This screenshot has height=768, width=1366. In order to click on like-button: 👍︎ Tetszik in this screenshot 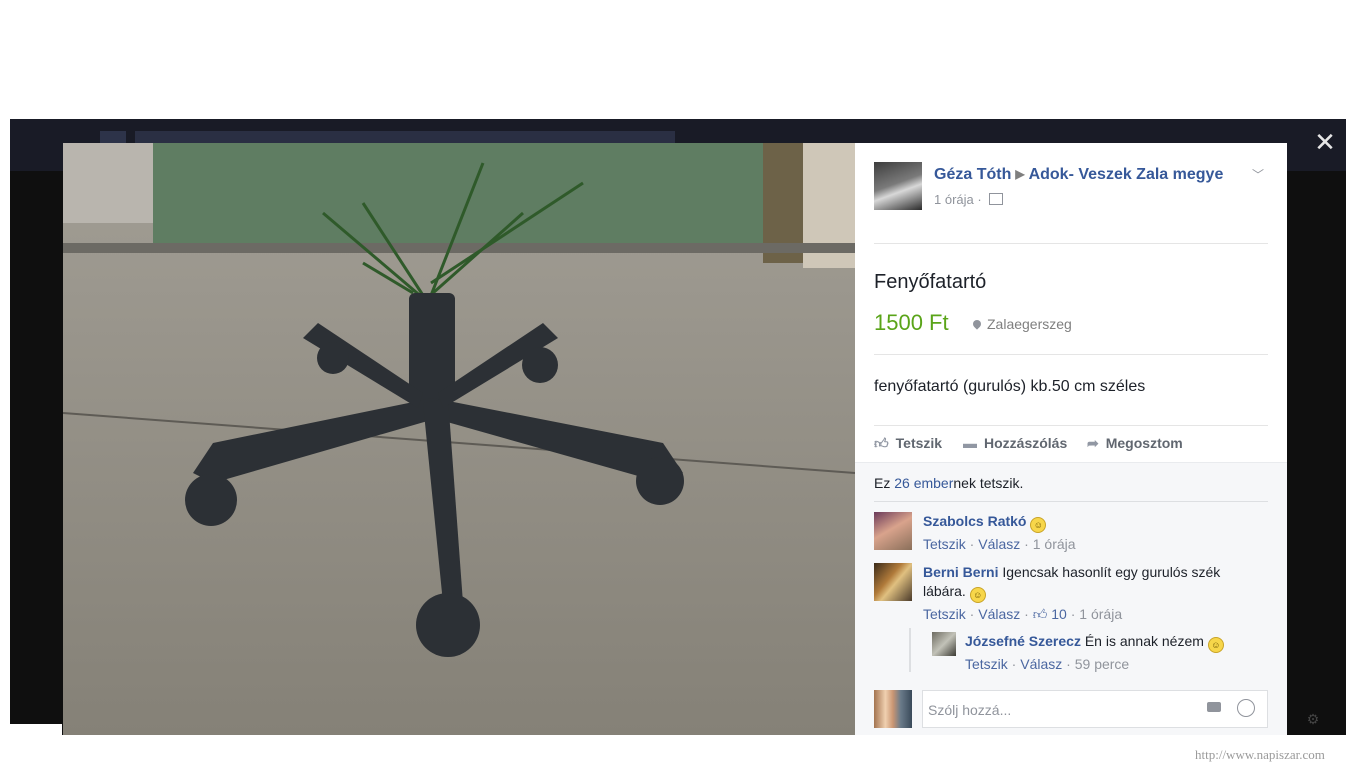, I will do `click(908, 443)`.